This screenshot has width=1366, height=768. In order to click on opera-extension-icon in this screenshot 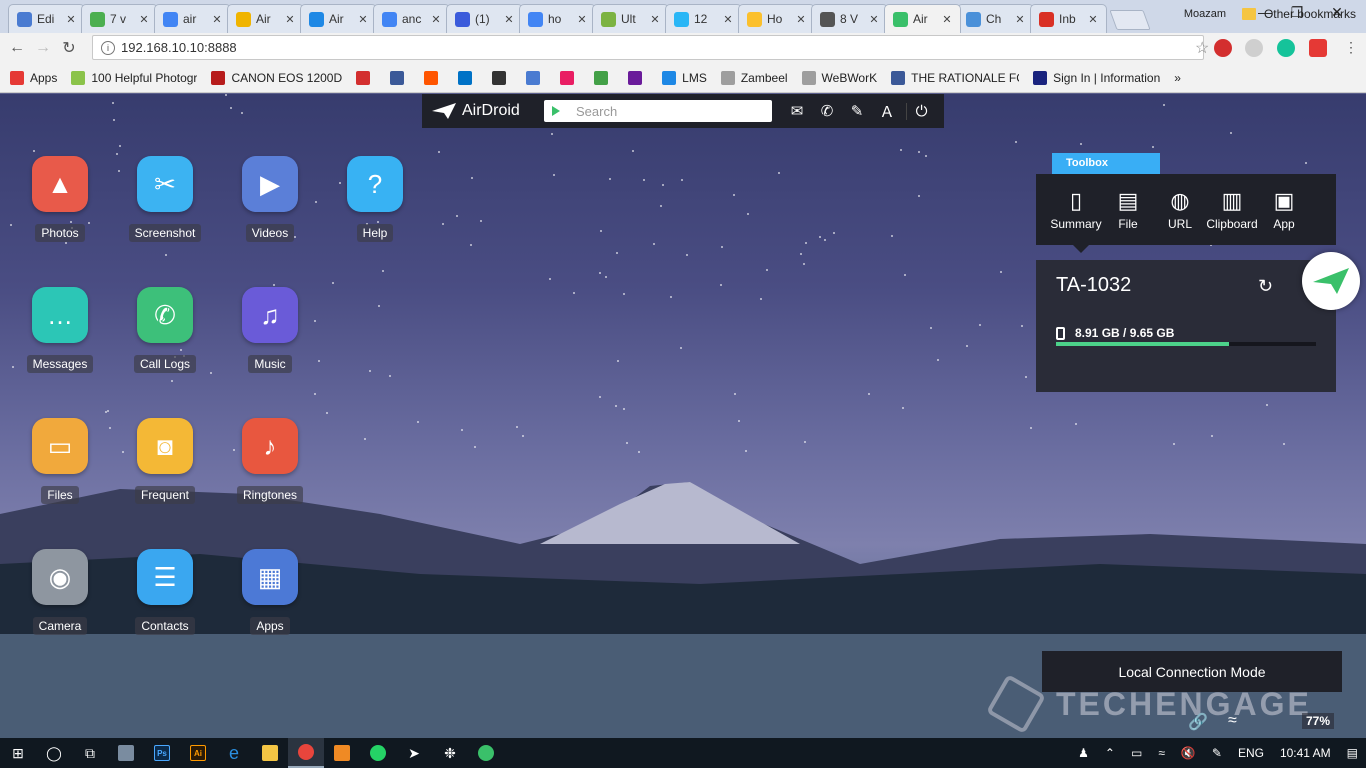, I will do `click(1223, 48)`.